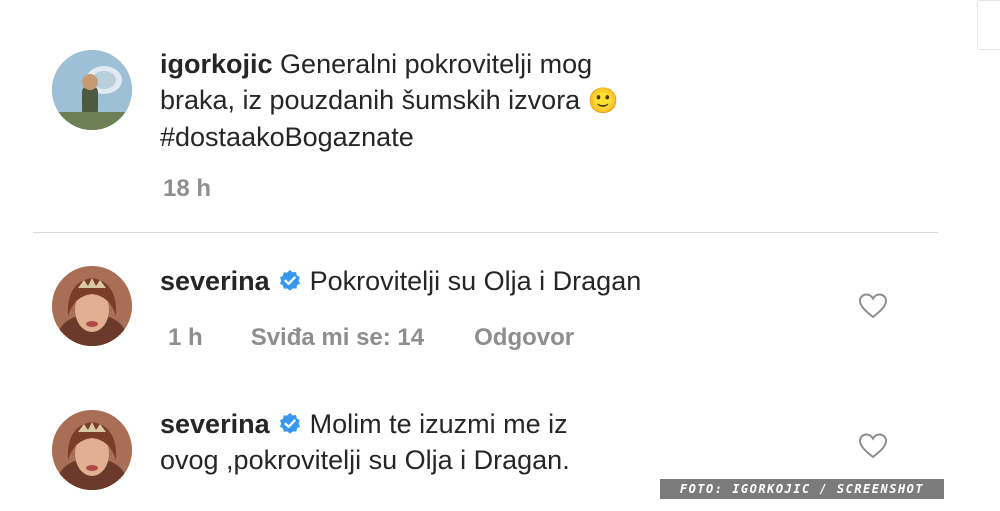  What do you see at coordinates (187, 188) in the screenshot?
I see `post-time: 18 h` at bounding box center [187, 188].